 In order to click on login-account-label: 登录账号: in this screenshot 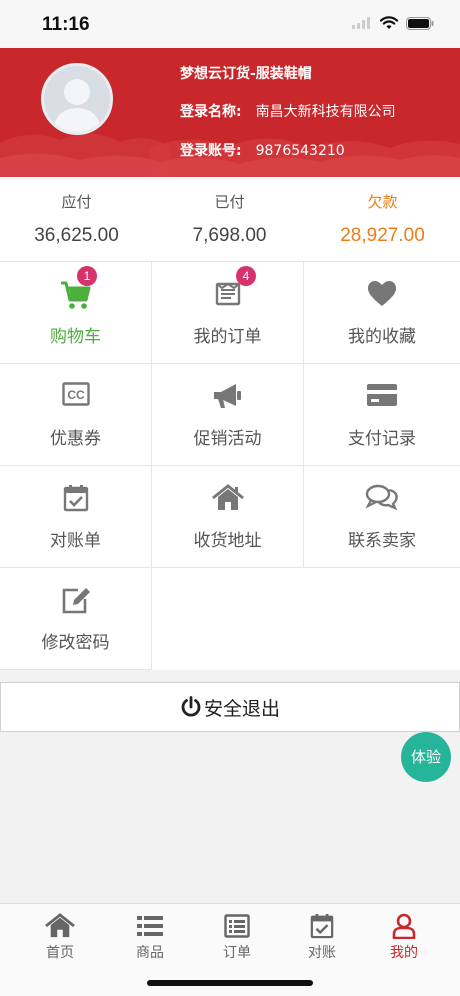, I will do `click(211, 151)`.